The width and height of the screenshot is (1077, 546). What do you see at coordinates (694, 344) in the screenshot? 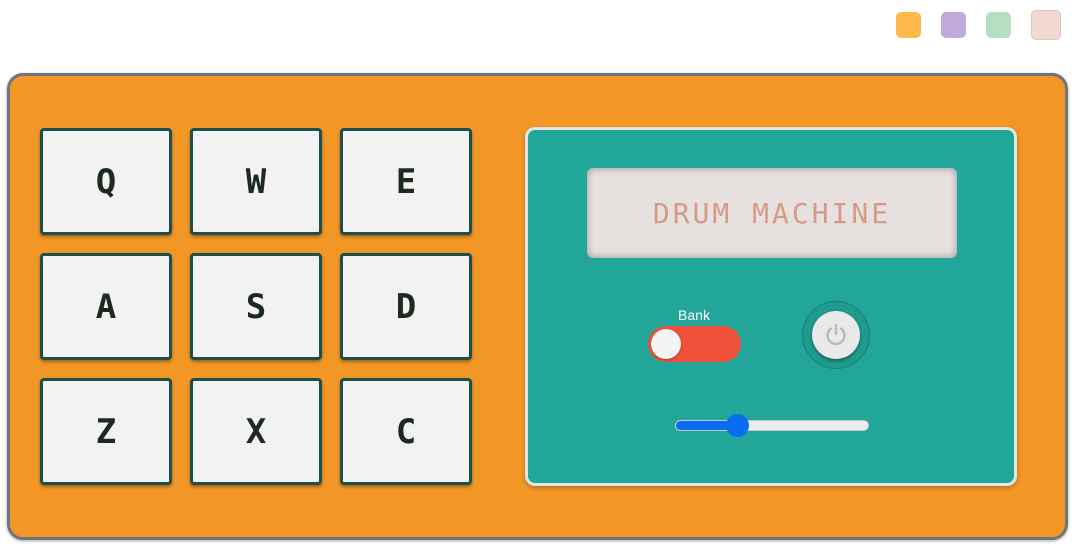
I see `bank-toggle` at bounding box center [694, 344].